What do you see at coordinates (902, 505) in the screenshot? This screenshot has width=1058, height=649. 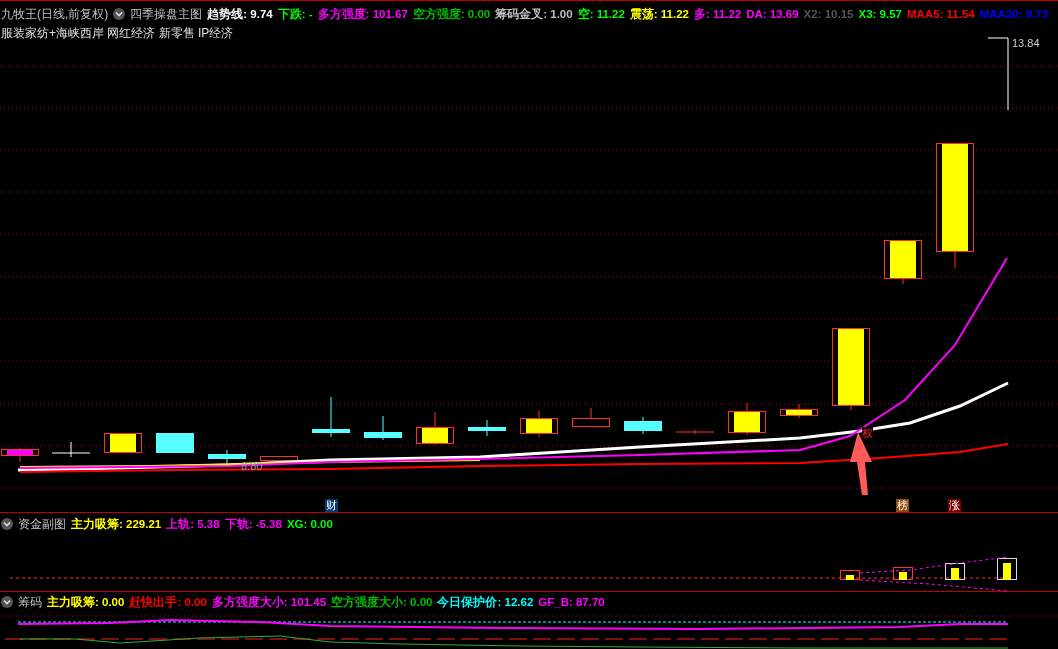 I see `event-marker: 榜` at bounding box center [902, 505].